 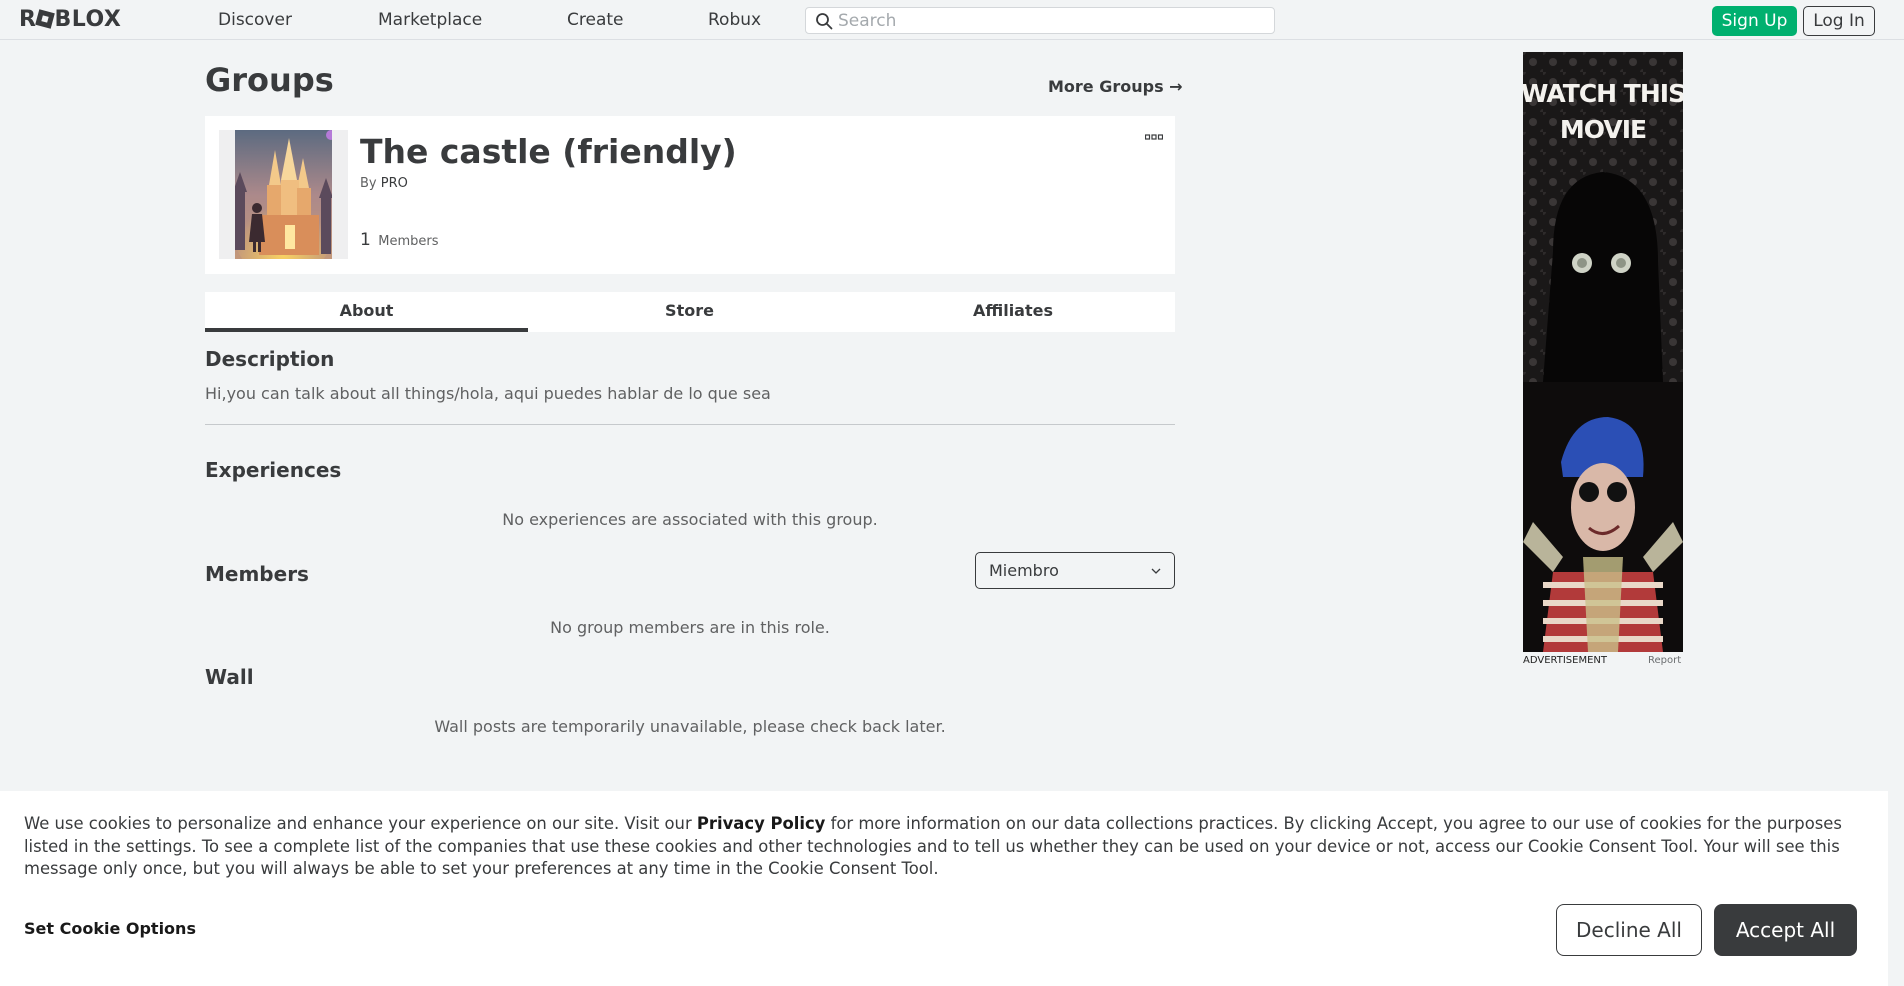 I want to click on search-icon, so click(x=824, y=21).